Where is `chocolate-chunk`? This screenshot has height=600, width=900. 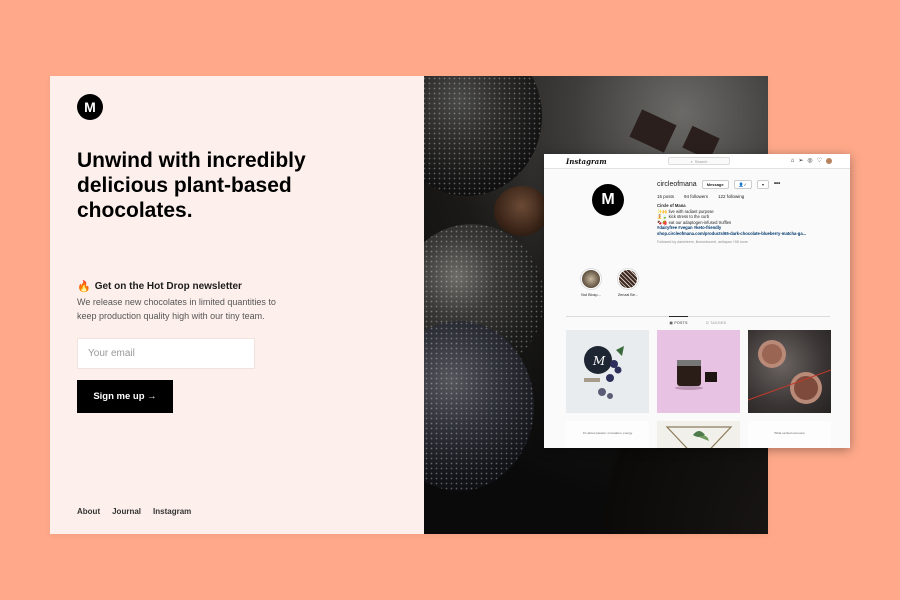
chocolate-chunk is located at coordinates (653, 131).